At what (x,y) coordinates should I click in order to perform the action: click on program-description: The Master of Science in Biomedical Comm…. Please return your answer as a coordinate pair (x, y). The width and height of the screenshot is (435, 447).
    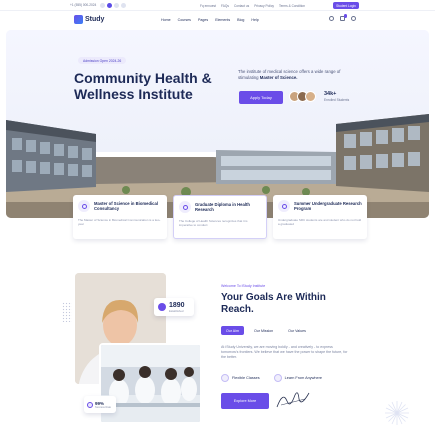
    Looking at the image, I should click on (119, 222).